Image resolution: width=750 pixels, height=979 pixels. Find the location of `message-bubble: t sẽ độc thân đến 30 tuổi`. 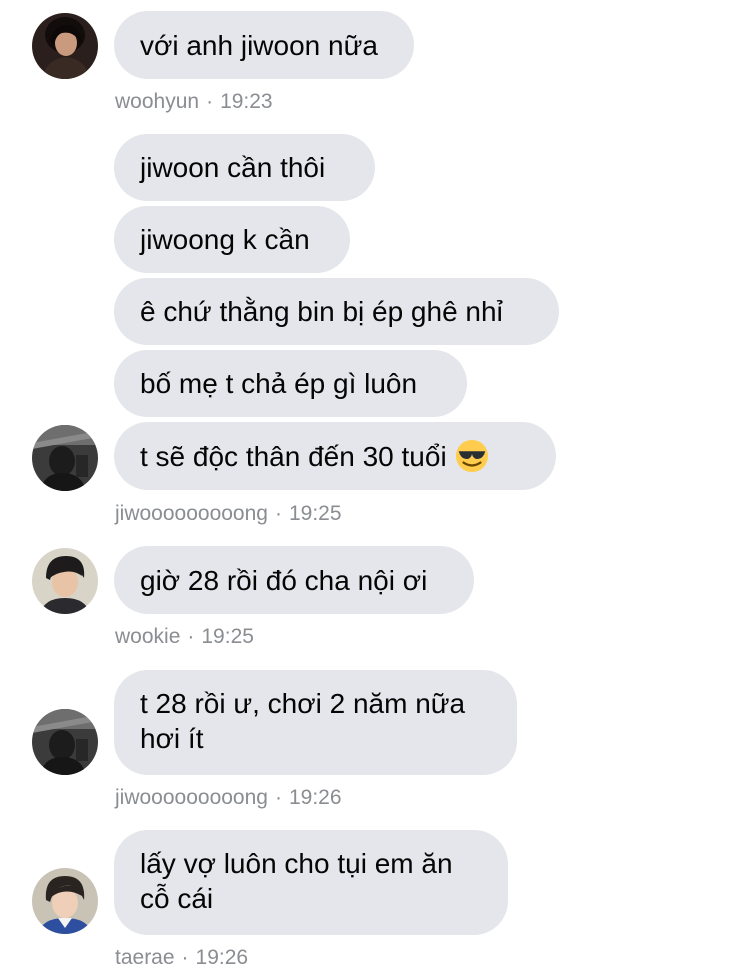

message-bubble: t sẽ độc thân đến 30 tuổi is located at coordinates (335, 456).